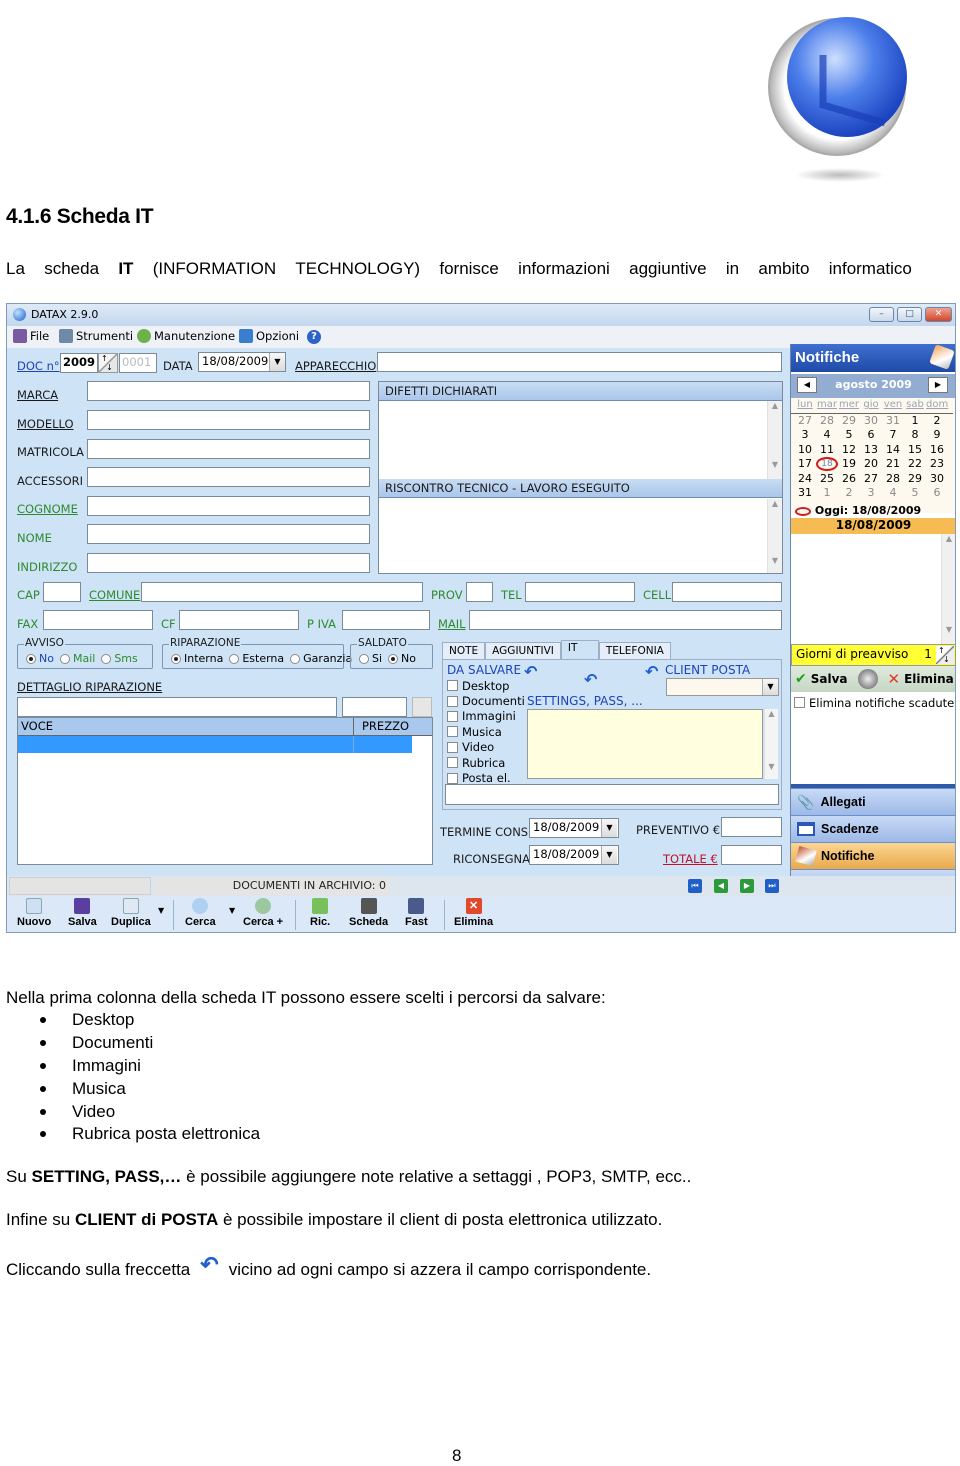  What do you see at coordinates (774, 440) in the screenshot?
I see `difetti-scrollbar: ▲ ▼` at bounding box center [774, 440].